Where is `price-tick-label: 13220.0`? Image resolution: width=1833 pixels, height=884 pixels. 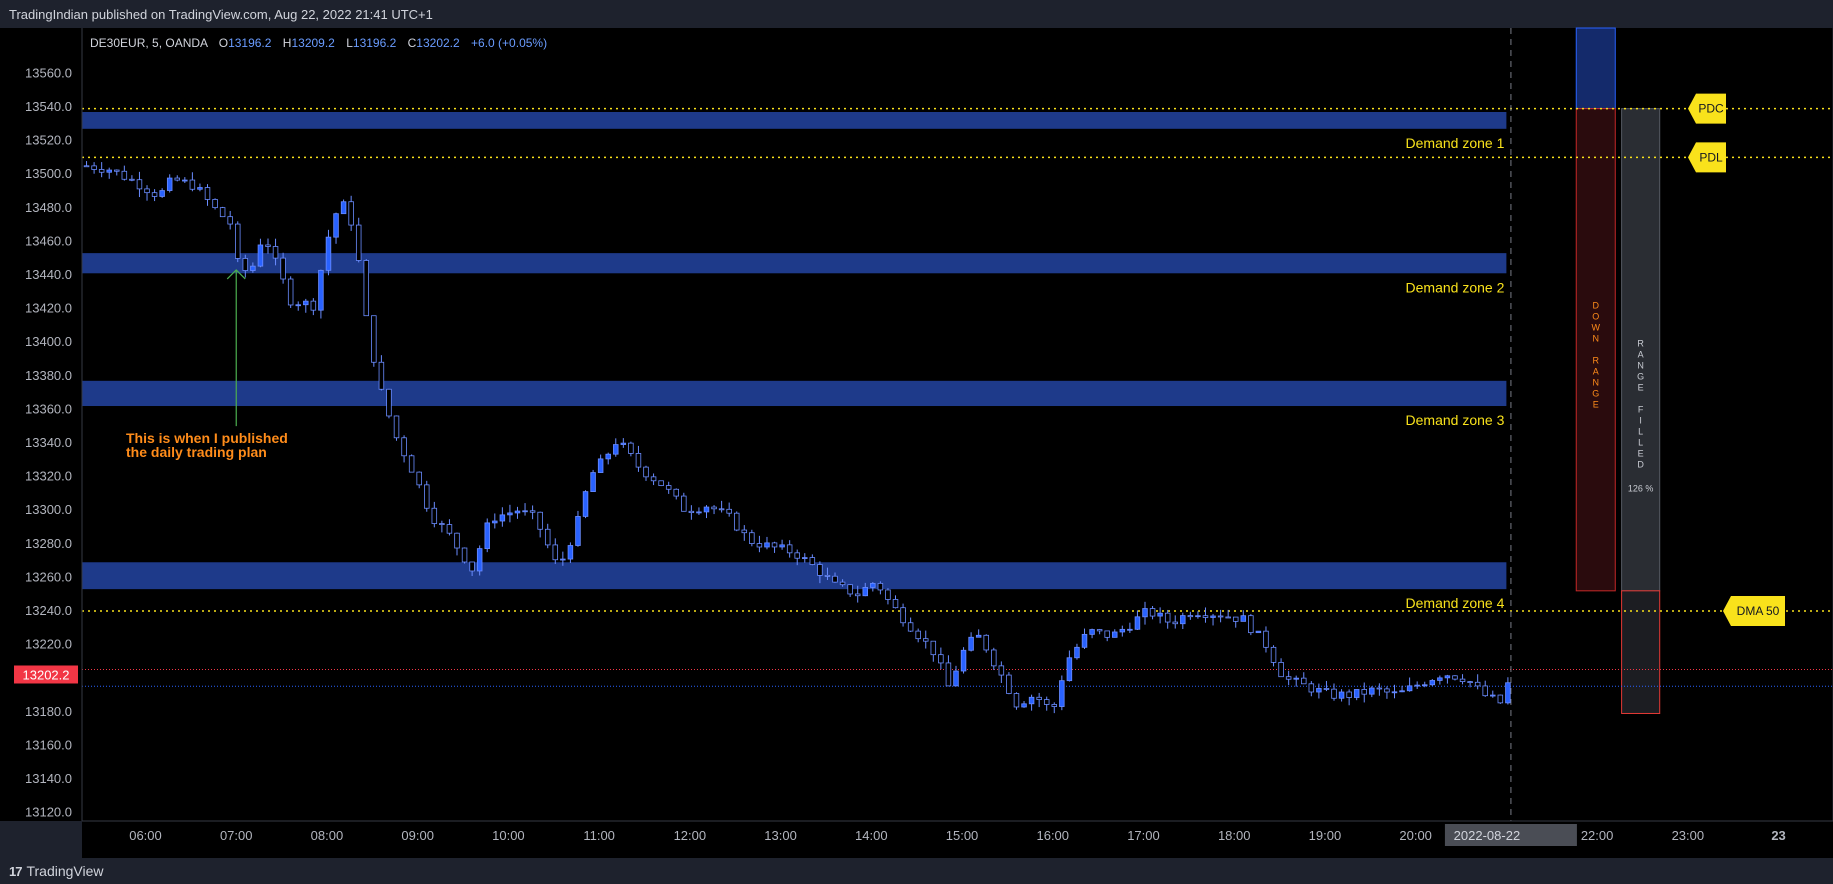
price-tick-label: 13220.0 is located at coordinates (48, 644).